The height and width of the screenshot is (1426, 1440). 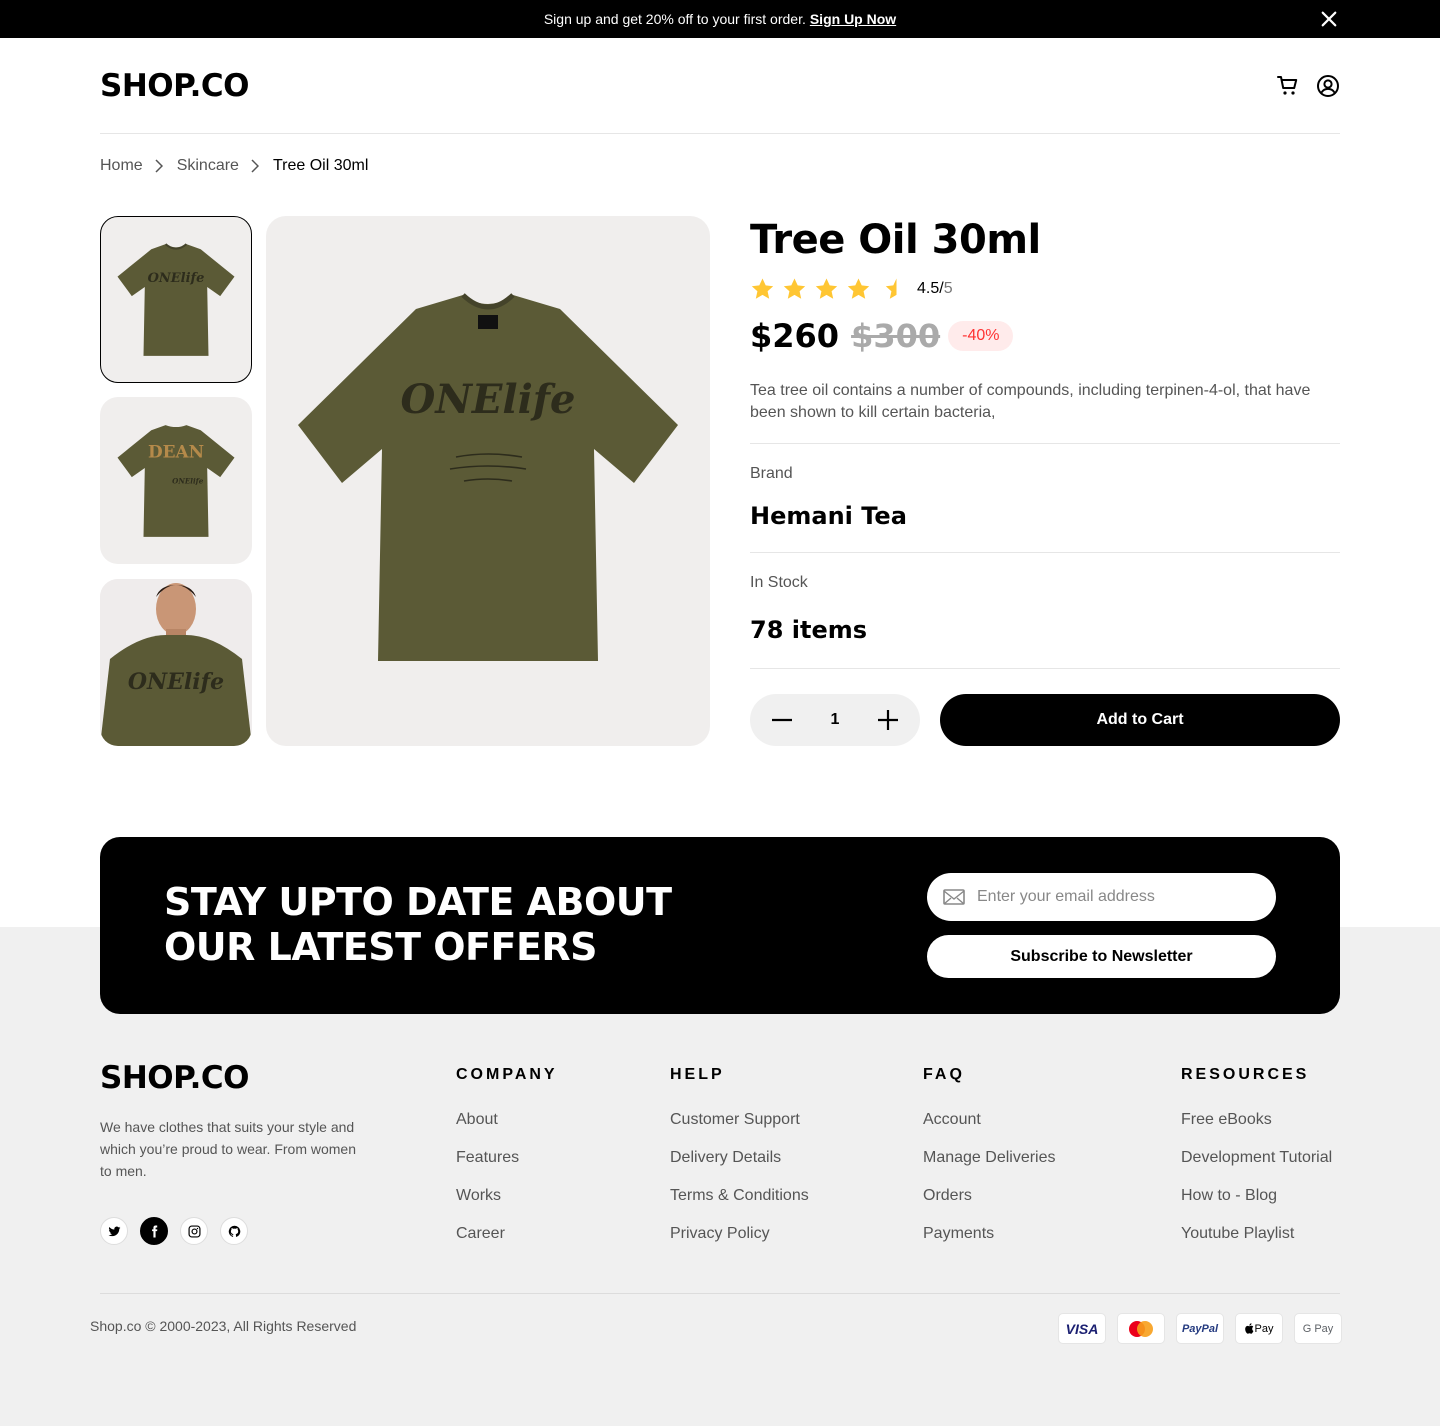 I want to click on footer-column-title: COMPANY, so click(x=507, y=1074).